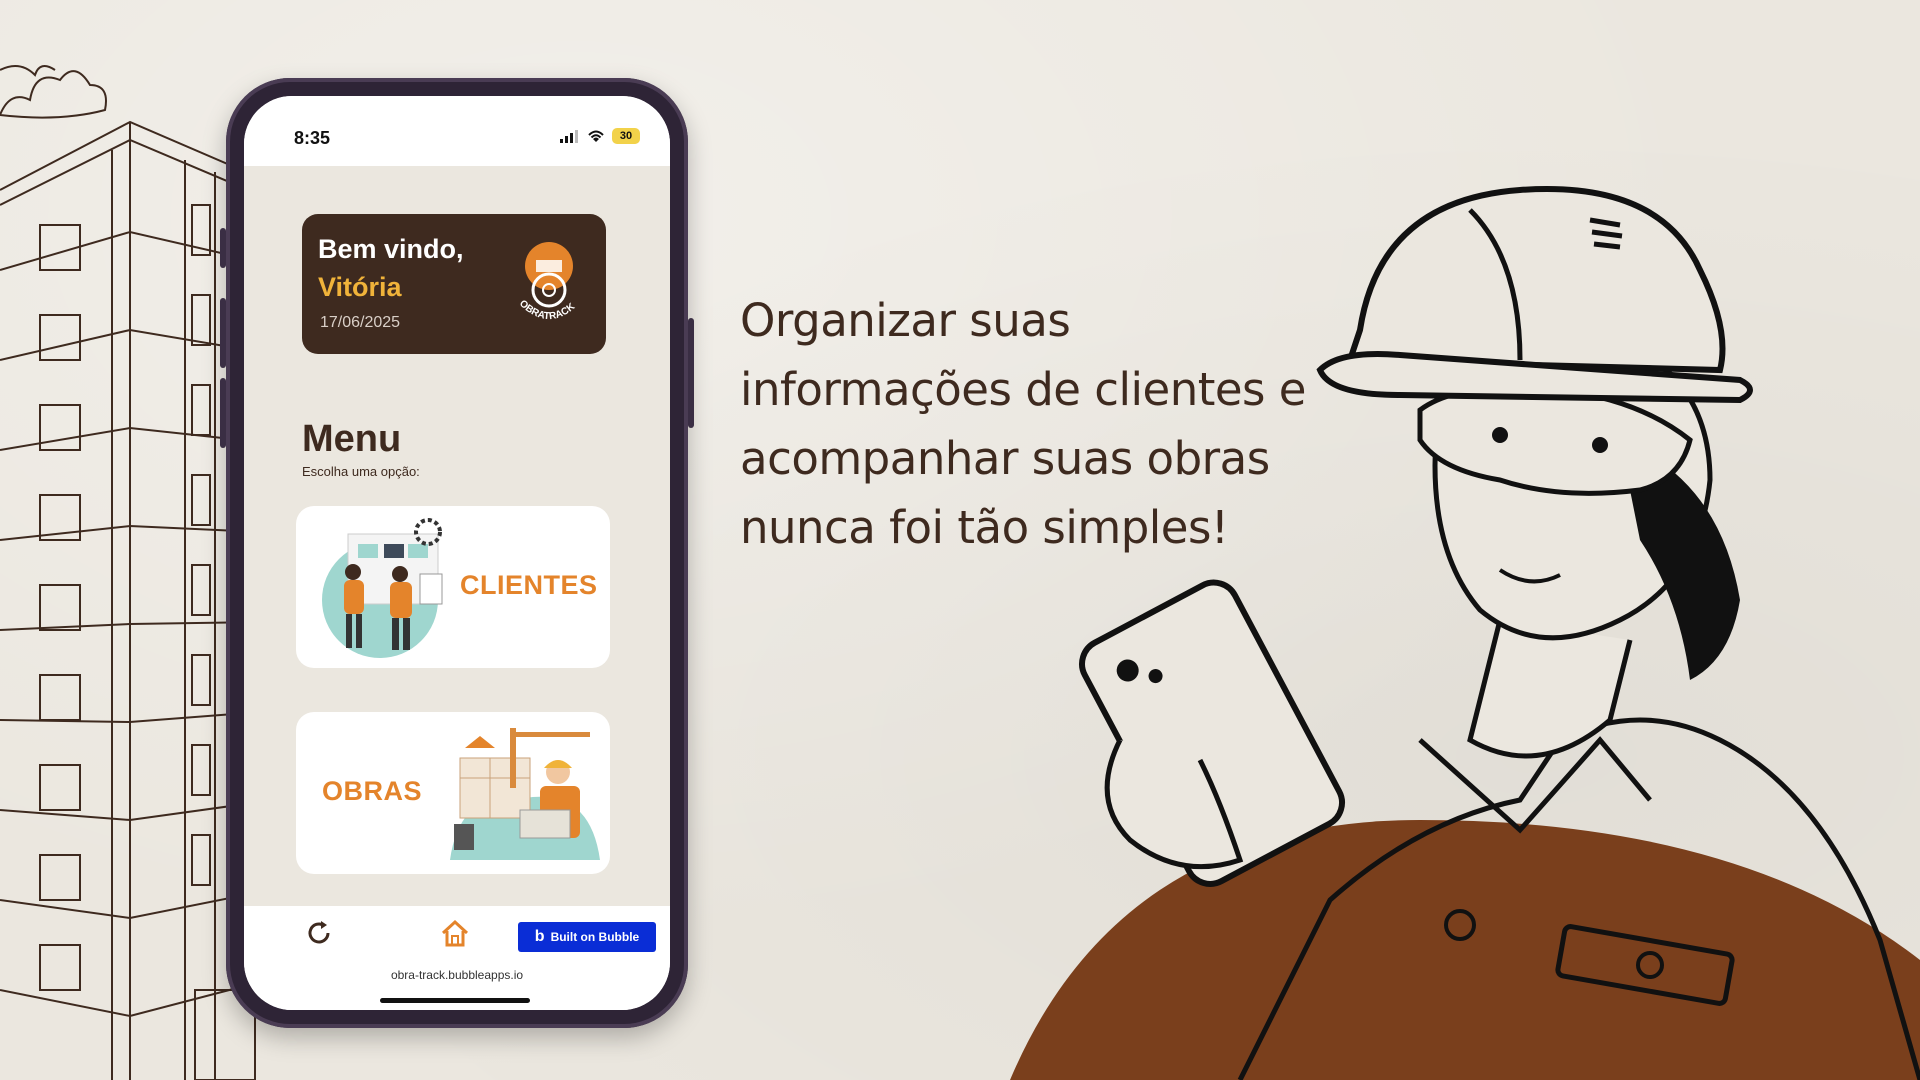  Describe the element at coordinates (457, 131) in the screenshot. I see `status-bar: 8:35 30` at that location.